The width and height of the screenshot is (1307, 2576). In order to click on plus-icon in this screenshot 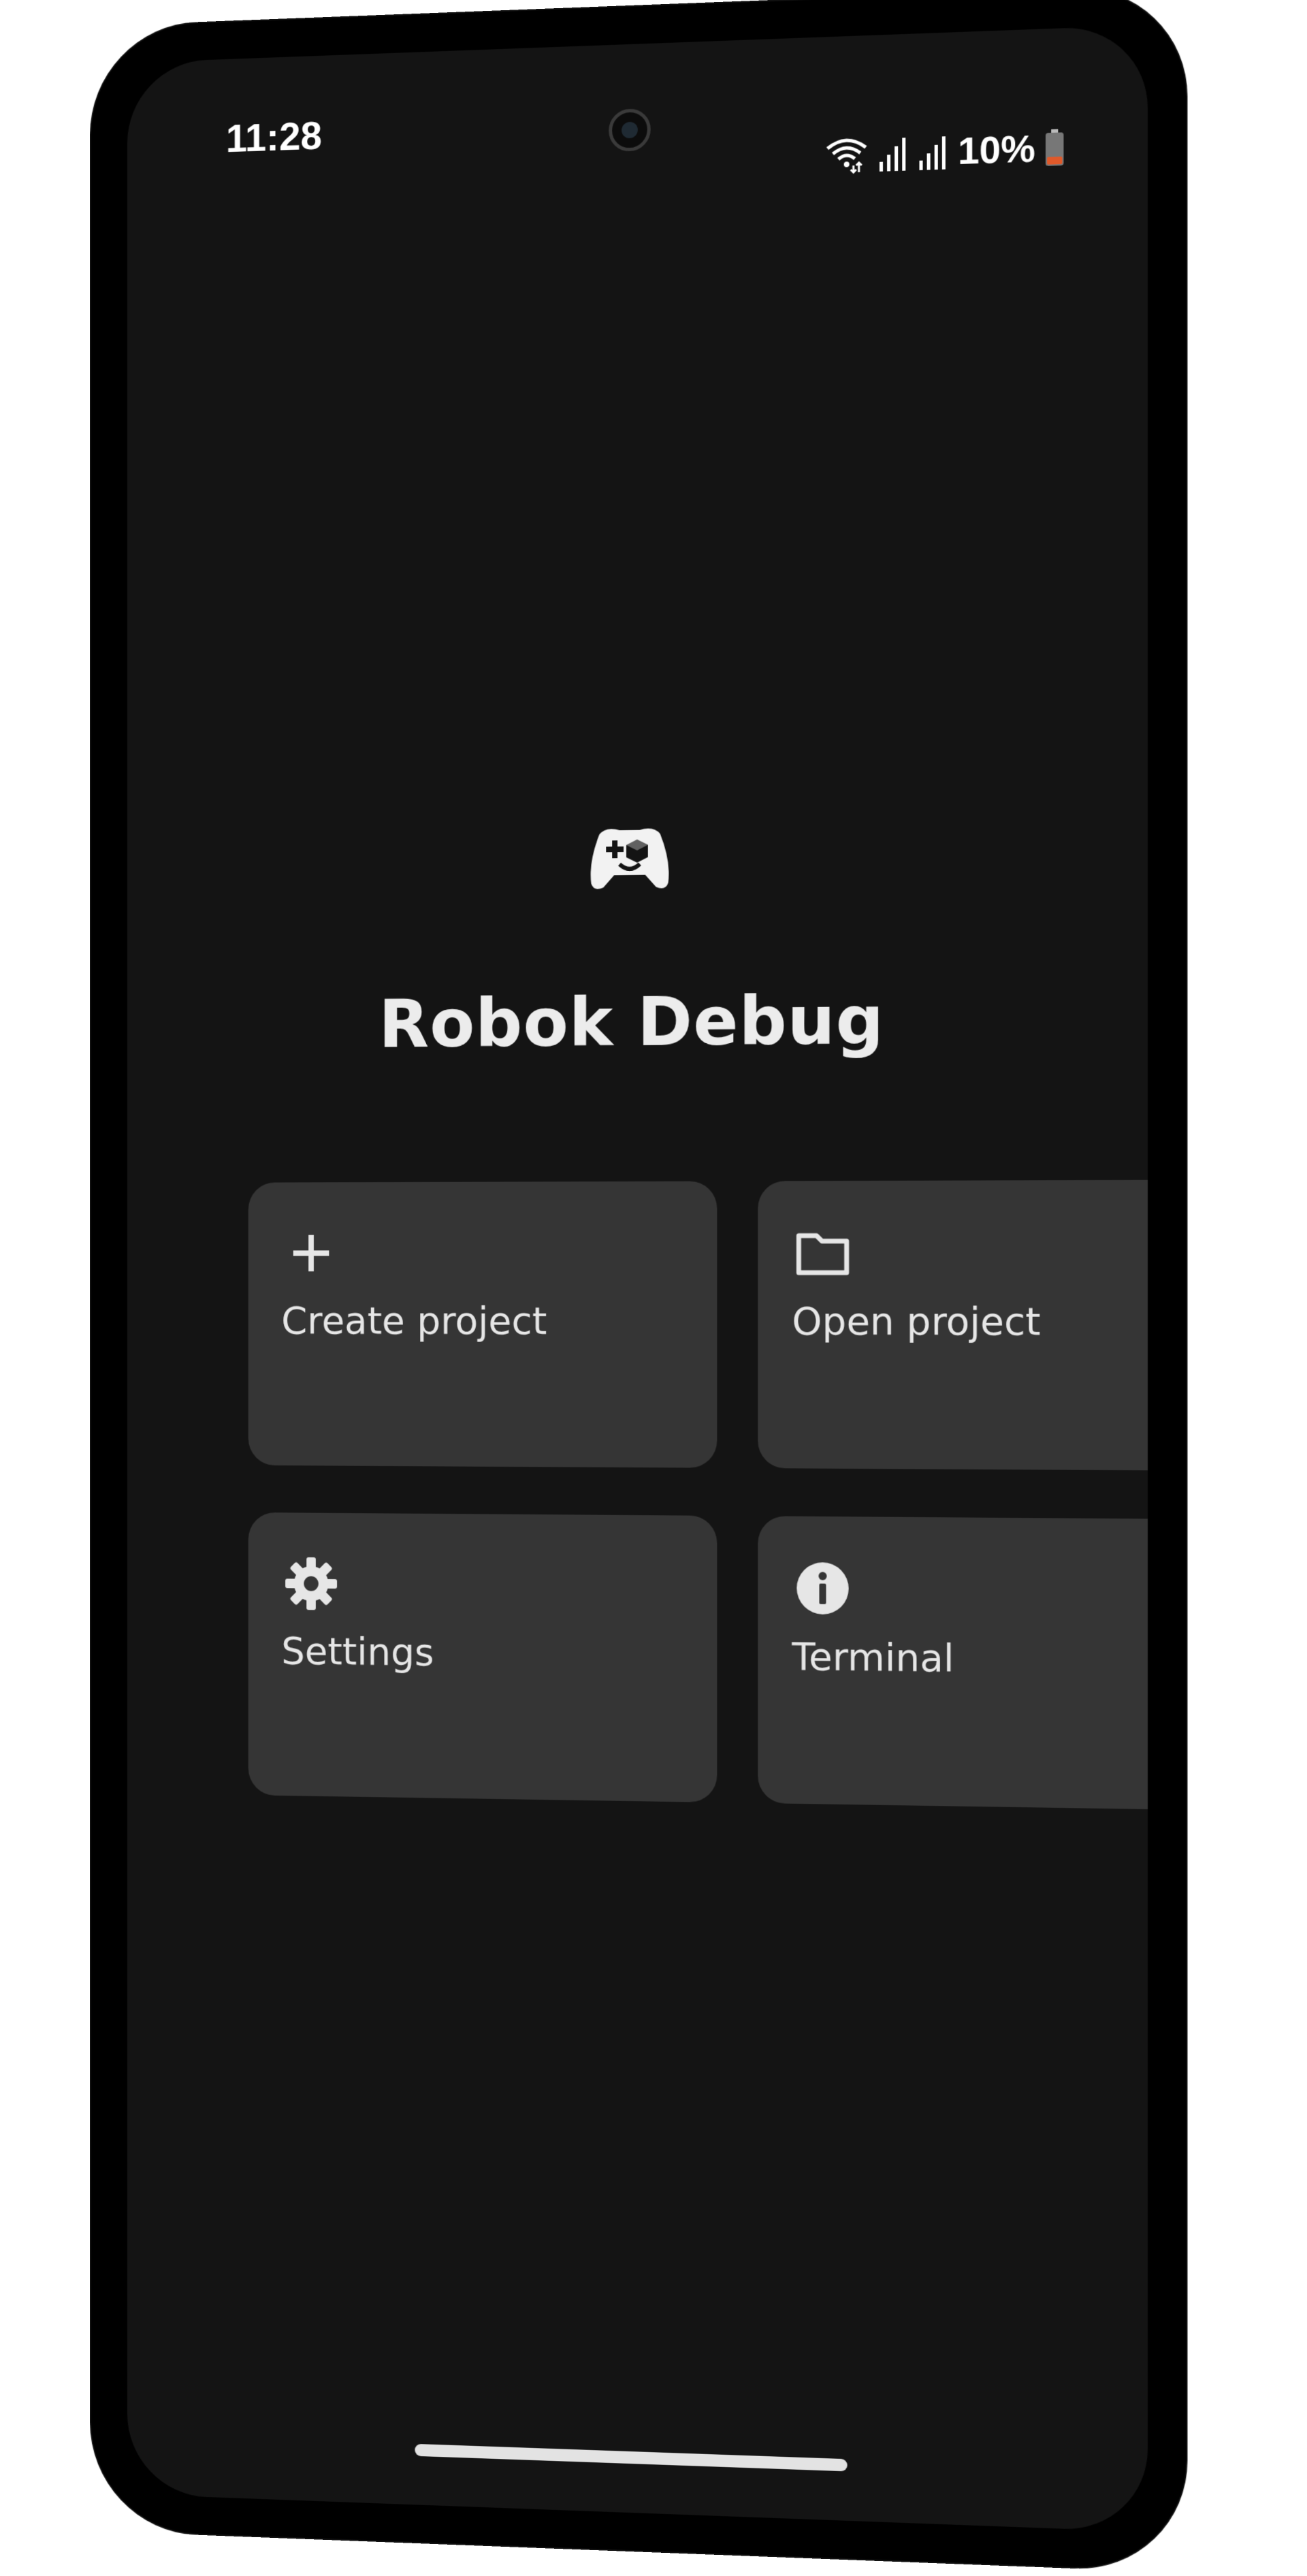, I will do `click(311, 1253)`.